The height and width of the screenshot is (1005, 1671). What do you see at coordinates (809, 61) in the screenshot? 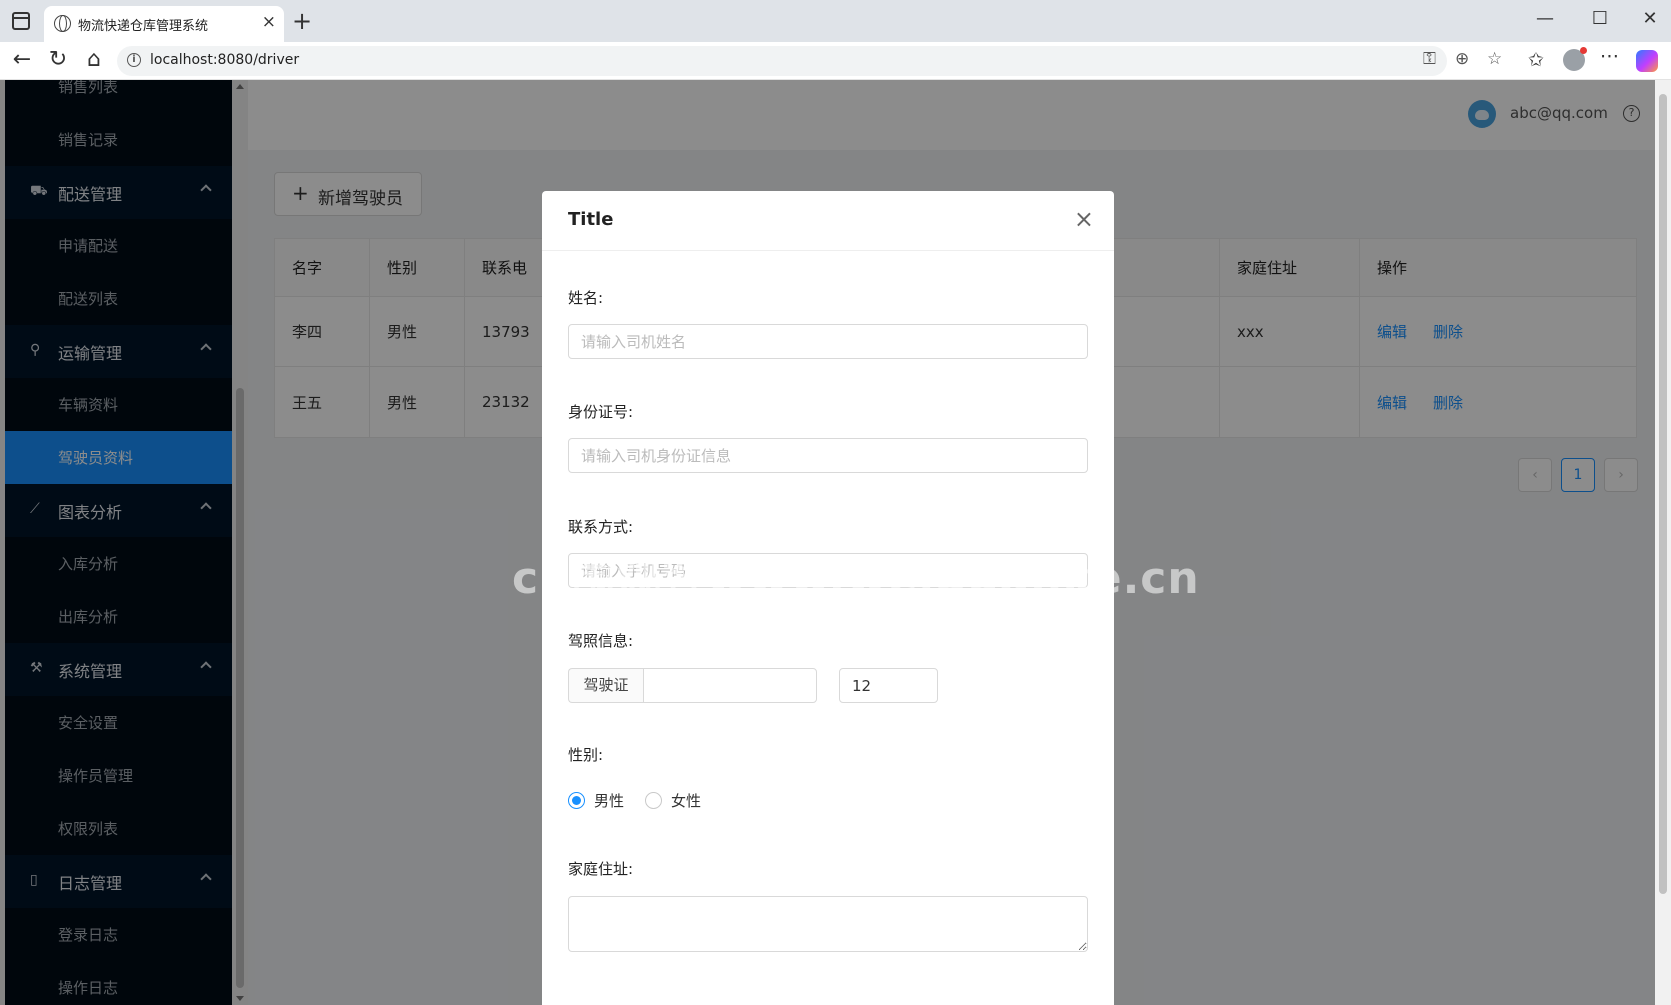
I see `url-bar: i localhost:8080/driver ⚿ ⊕ ☆` at bounding box center [809, 61].